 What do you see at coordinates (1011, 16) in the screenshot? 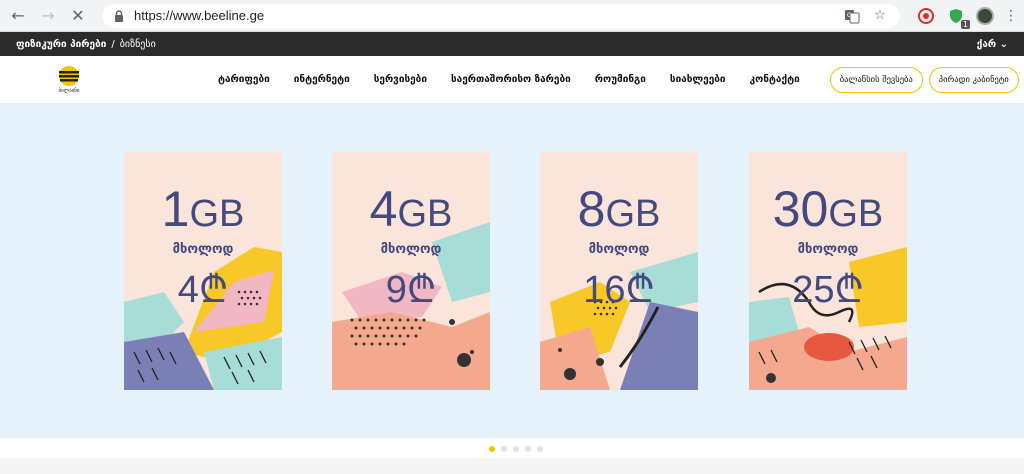
I see `browser-menu-icon: ⋮` at bounding box center [1011, 16].